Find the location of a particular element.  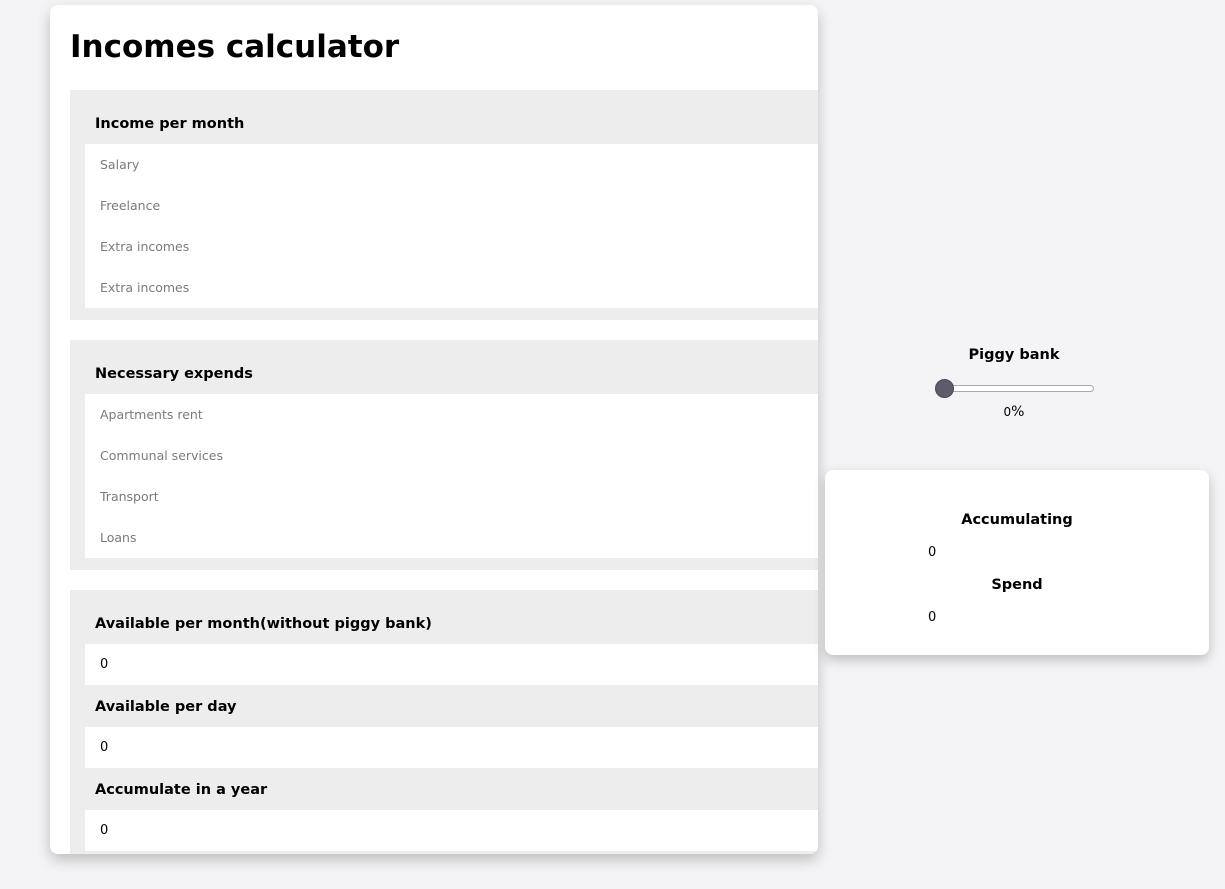

accumulating-label: Accumulating is located at coordinates (1017, 520).